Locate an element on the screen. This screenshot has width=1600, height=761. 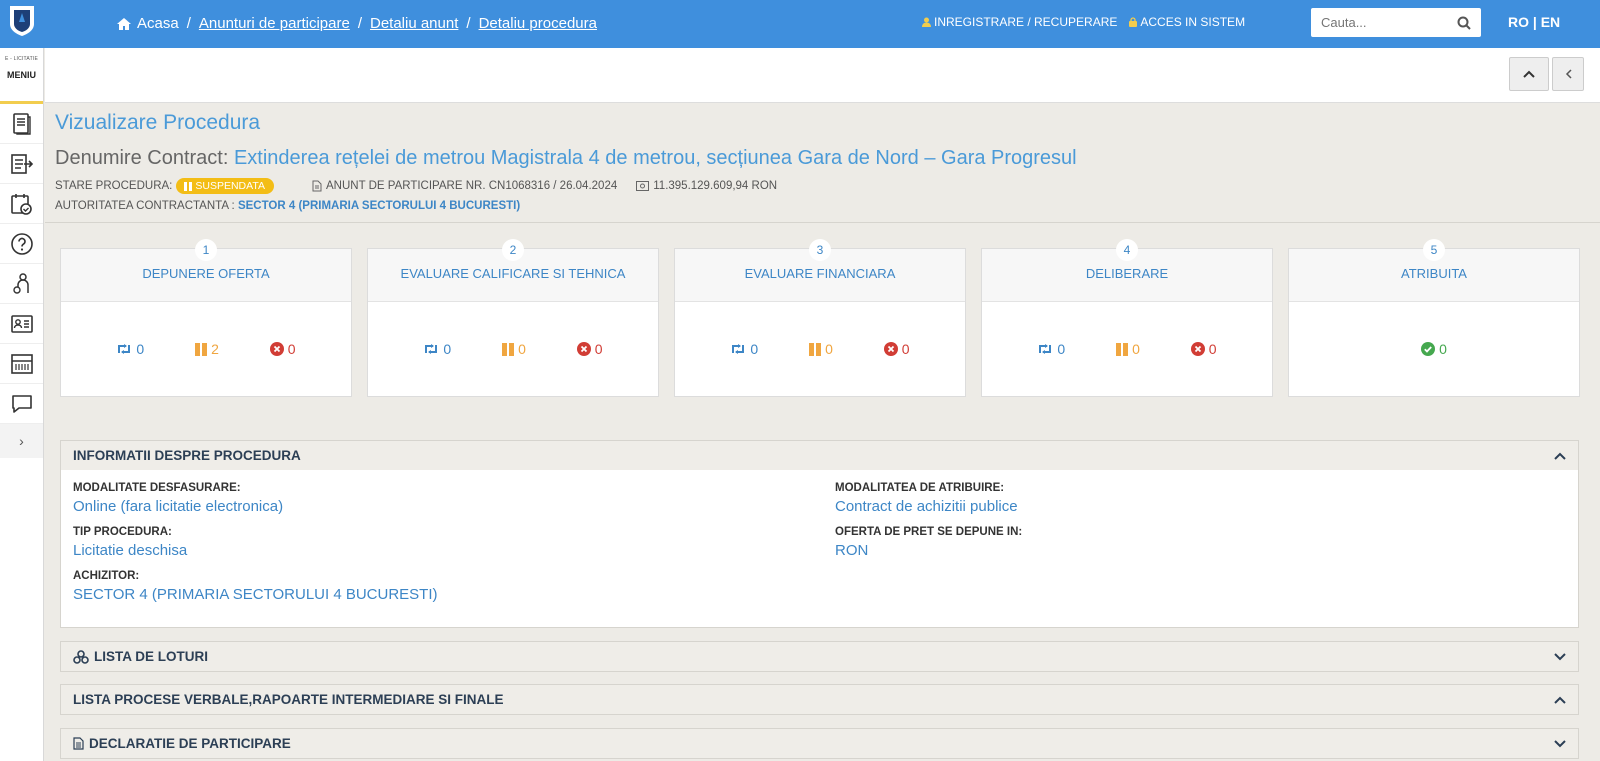
lock-icon is located at coordinates (1133, 22).